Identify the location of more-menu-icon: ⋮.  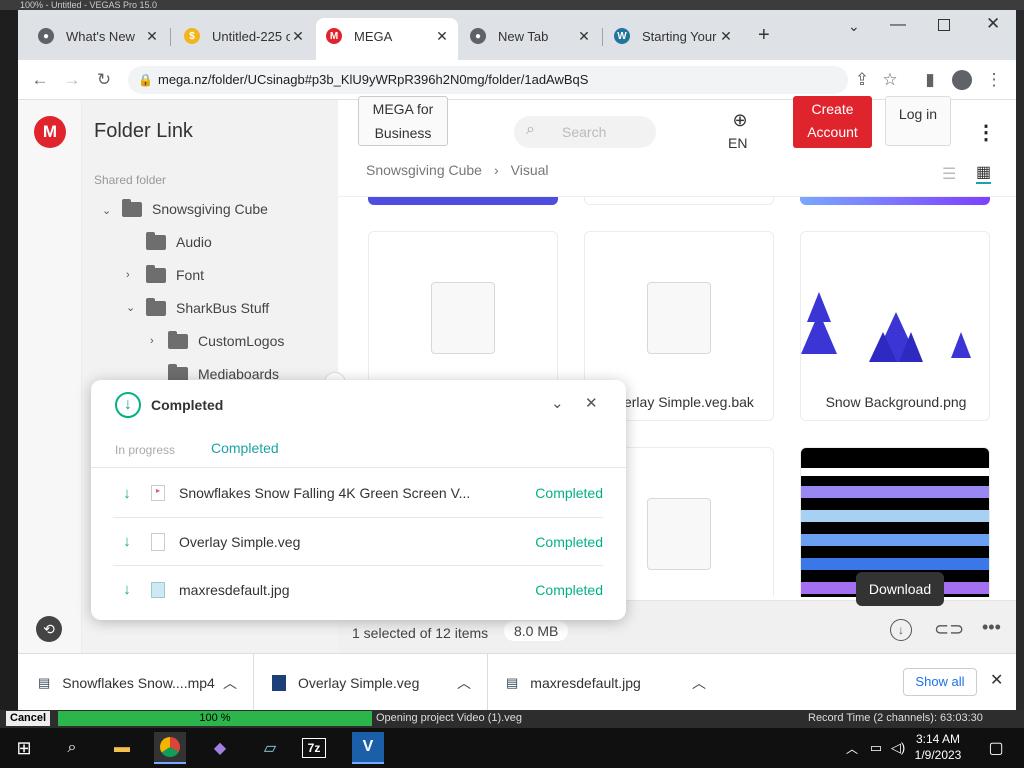
(986, 132).